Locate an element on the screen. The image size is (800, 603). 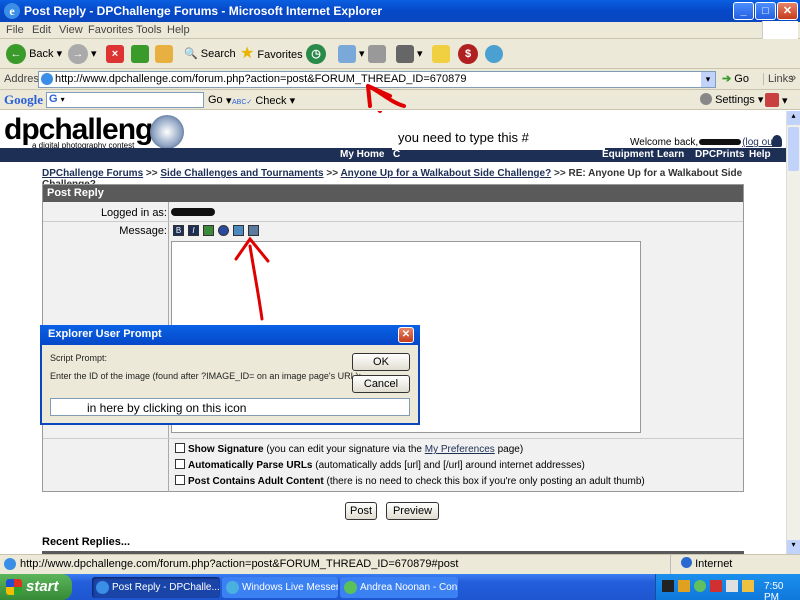
scroll-up-icon: ▴ is located at coordinates (793, 118).